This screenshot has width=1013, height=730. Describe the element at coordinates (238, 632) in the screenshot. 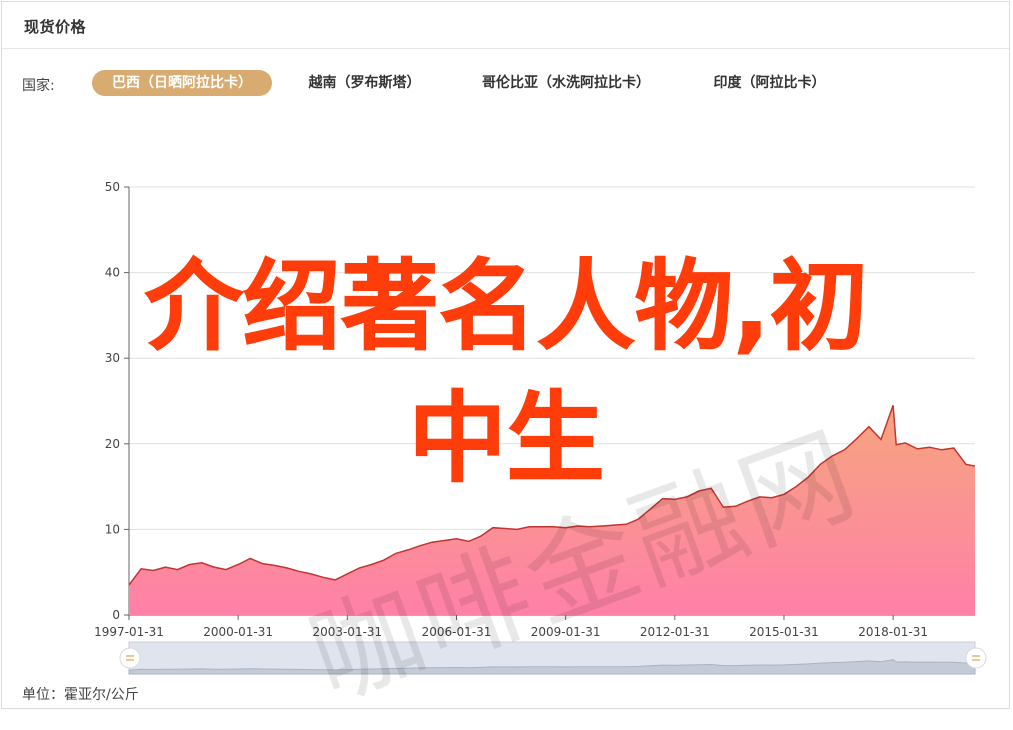

I see `x-tick-label: 2000-01-31` at that location.